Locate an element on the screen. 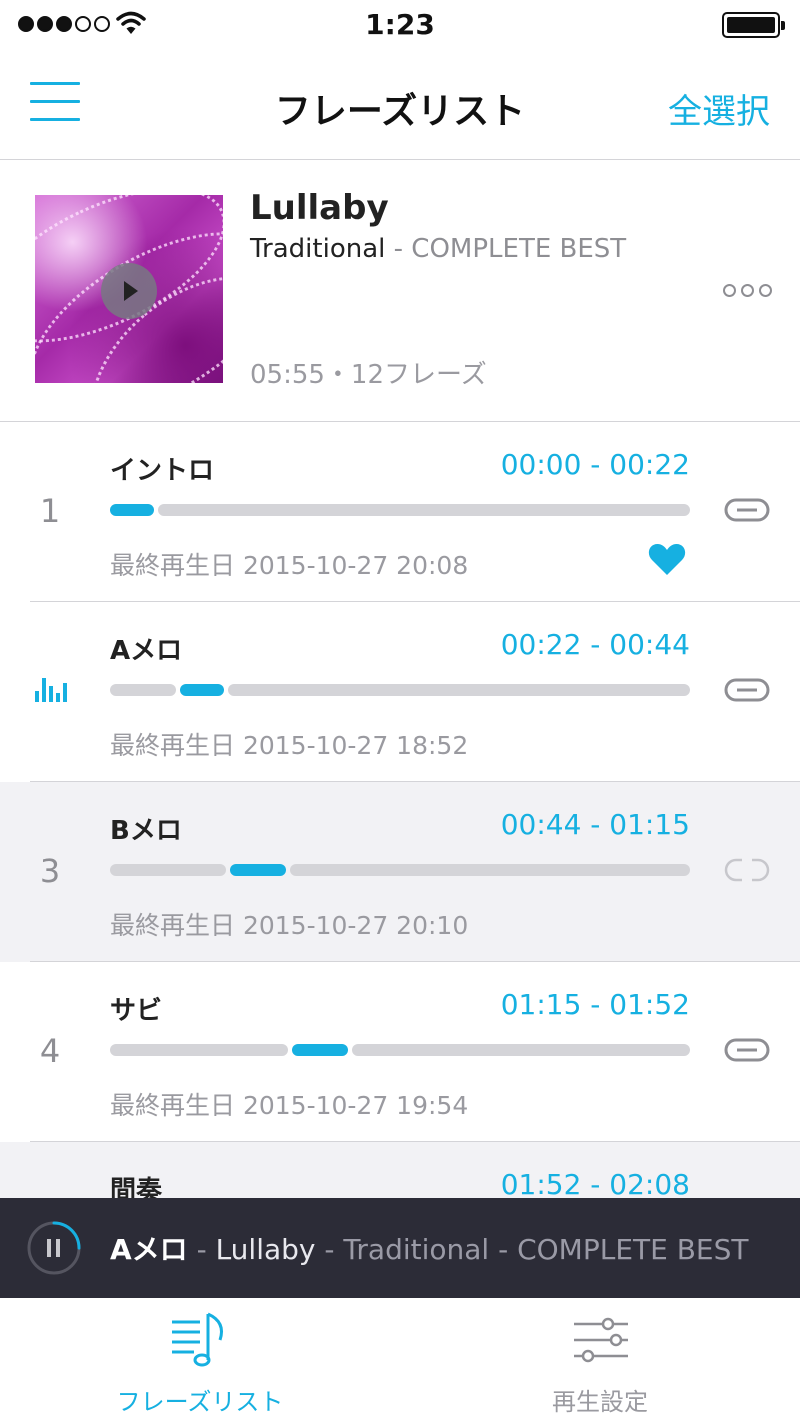 The width and height of the screenshot is (800, 1420). phrase-name: サビ is located at coordinates (136, 1011).